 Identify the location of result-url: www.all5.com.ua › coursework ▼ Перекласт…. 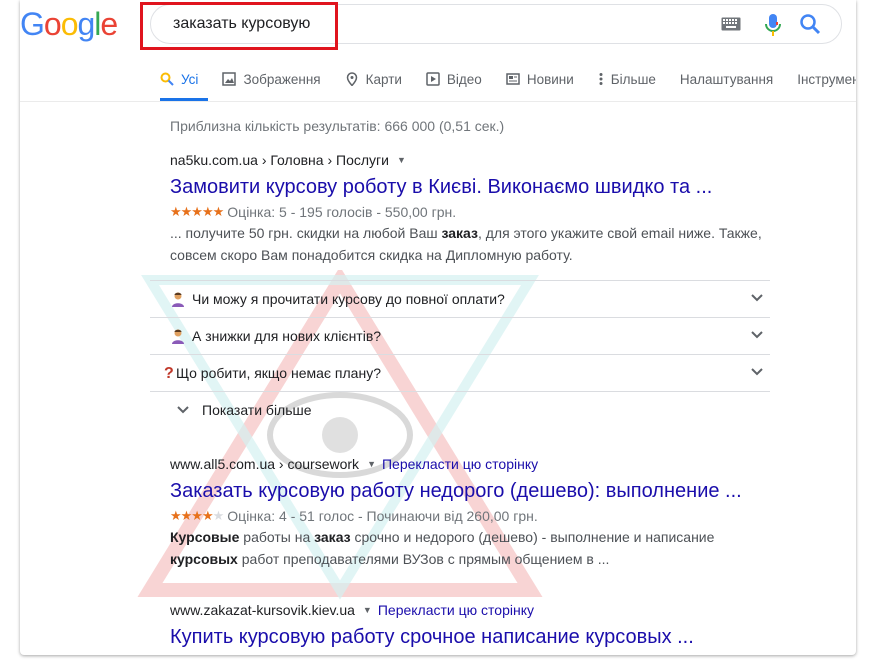
(470, 464).